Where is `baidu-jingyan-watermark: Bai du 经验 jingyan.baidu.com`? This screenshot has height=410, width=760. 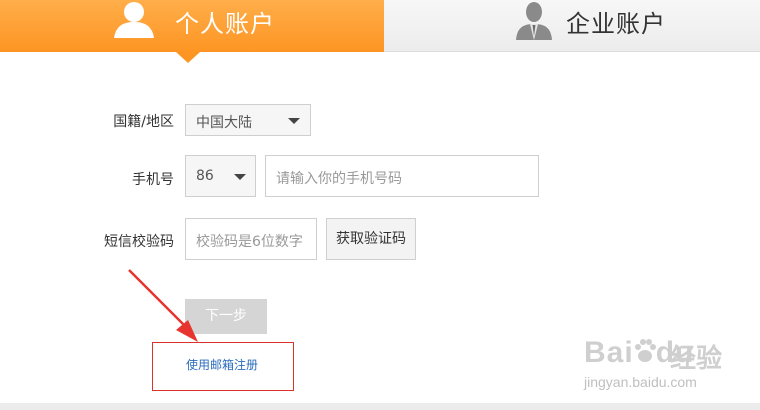
baidu-jingyan-watermark: Bai du 经验 jingyan.baidu.com is located at coordinates (672, 365).